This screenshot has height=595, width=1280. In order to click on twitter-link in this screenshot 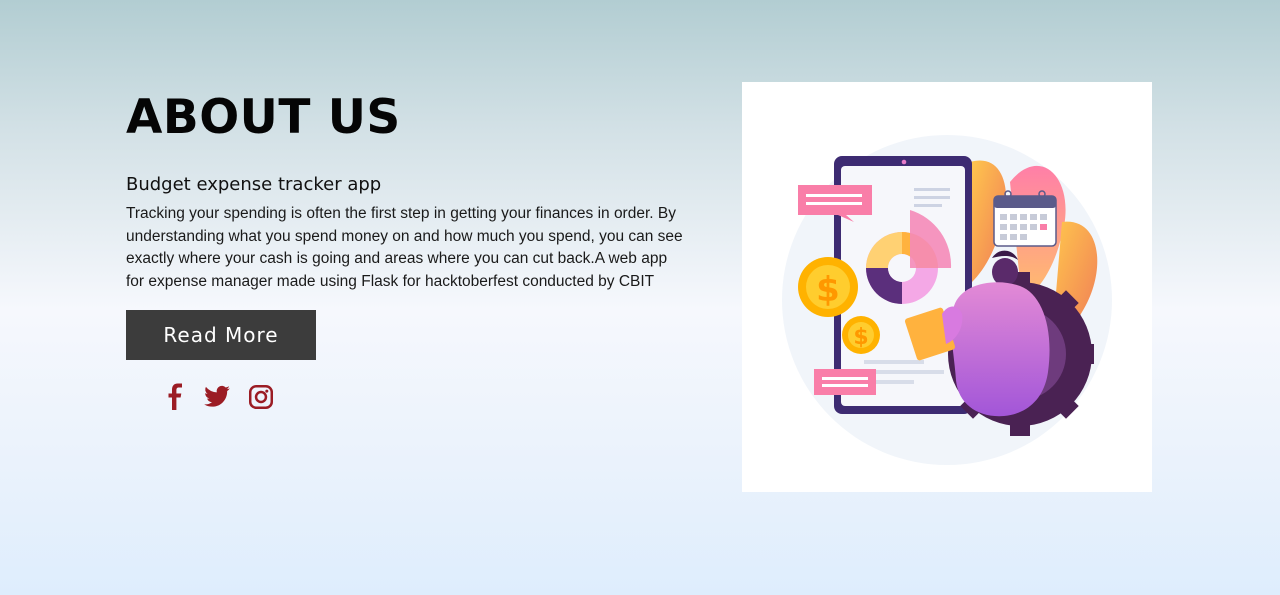, I will do `click(217, 397)`.